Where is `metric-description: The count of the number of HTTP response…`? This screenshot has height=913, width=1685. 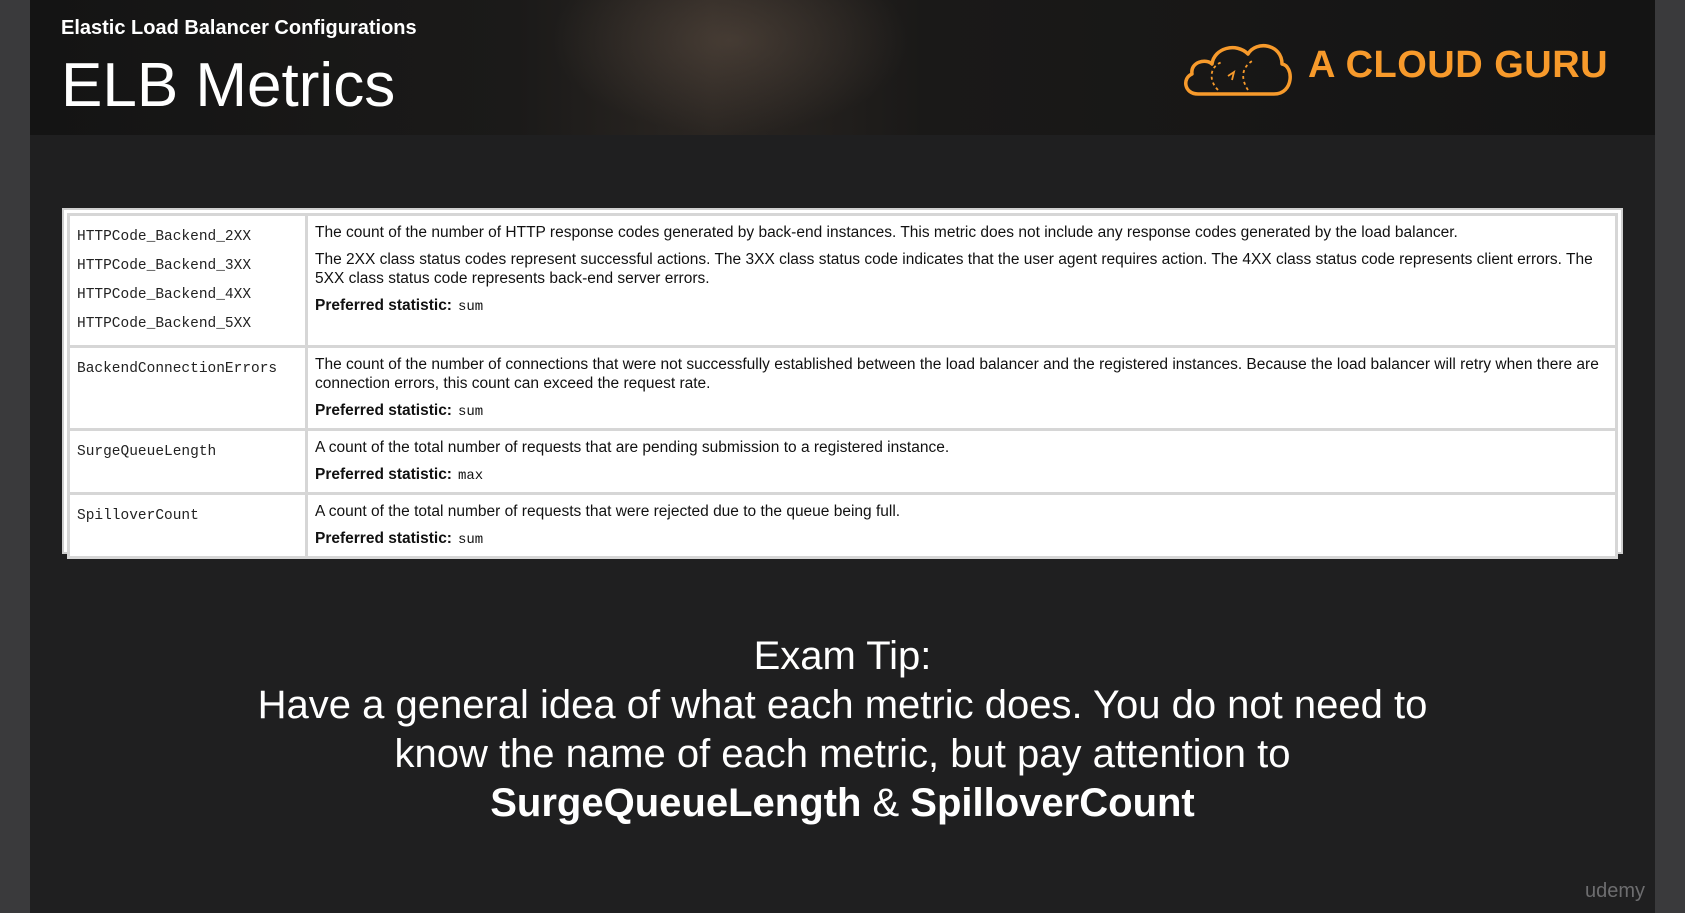 metric-description: The count of the number of HTTP response… is located at coordinates (886, 232).